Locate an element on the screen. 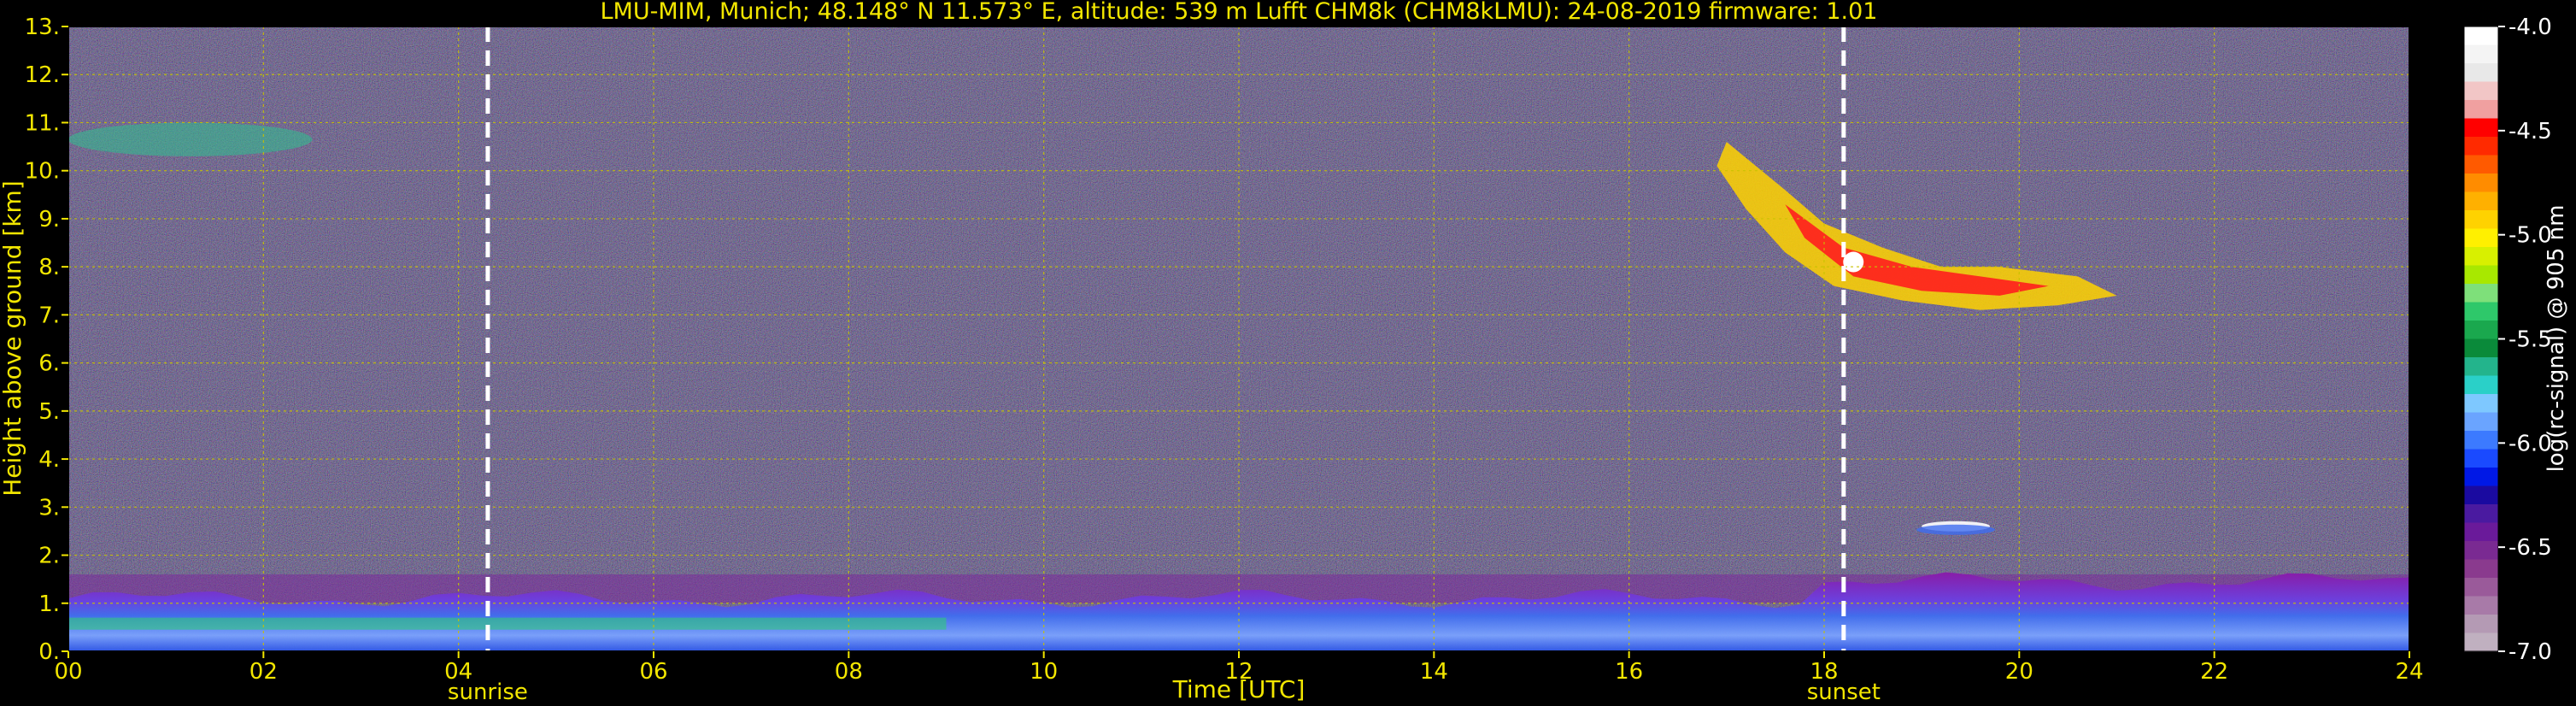  x-tick-label: 02 is located at coordinates (263, 672).